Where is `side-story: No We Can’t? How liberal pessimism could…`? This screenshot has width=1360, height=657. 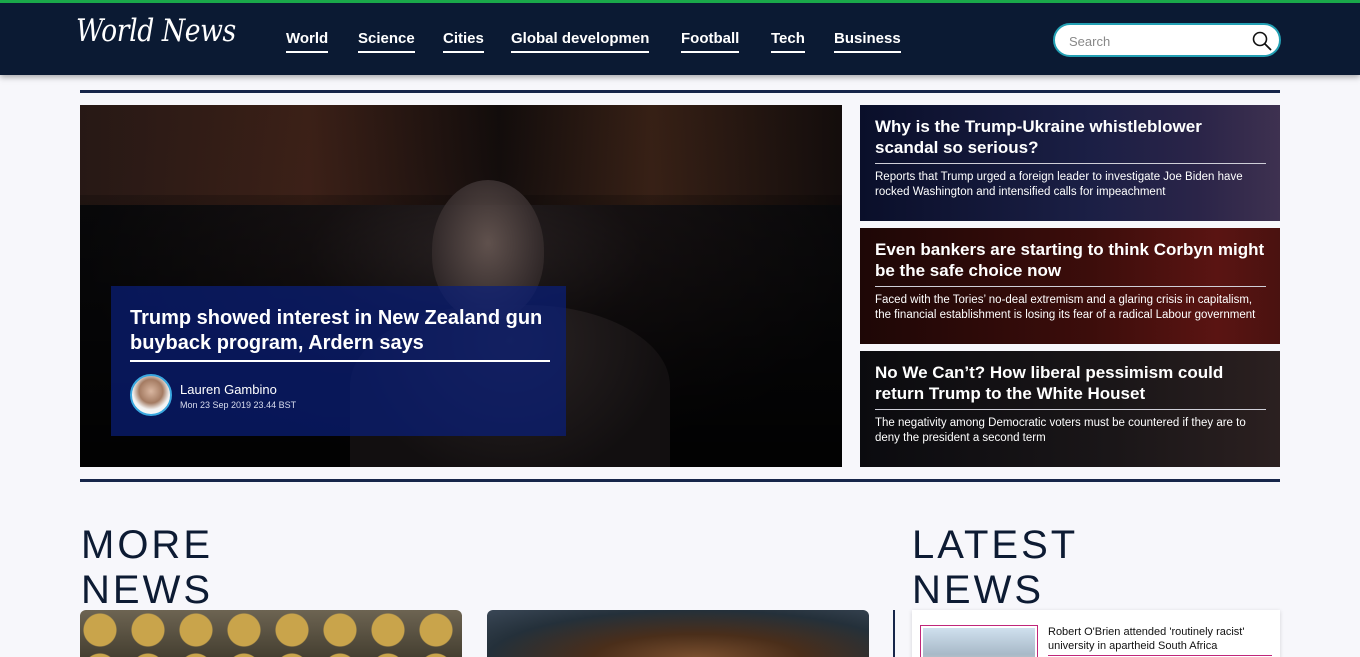 side-story: No We Can’t? How liberal pessimism could… is located at coordinates (1070, 409).